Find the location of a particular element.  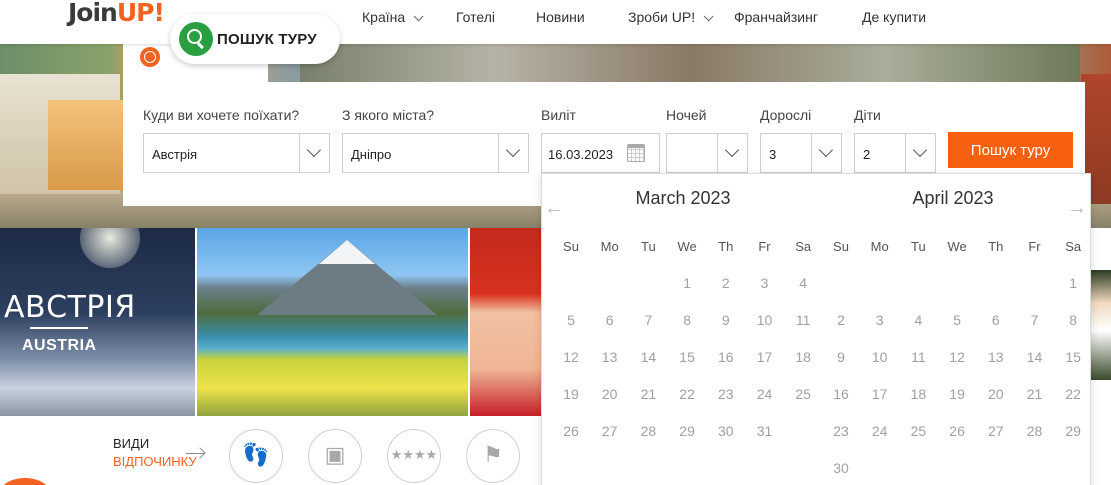

beach-category-button: 👣 is located at coordinates (256, 456).